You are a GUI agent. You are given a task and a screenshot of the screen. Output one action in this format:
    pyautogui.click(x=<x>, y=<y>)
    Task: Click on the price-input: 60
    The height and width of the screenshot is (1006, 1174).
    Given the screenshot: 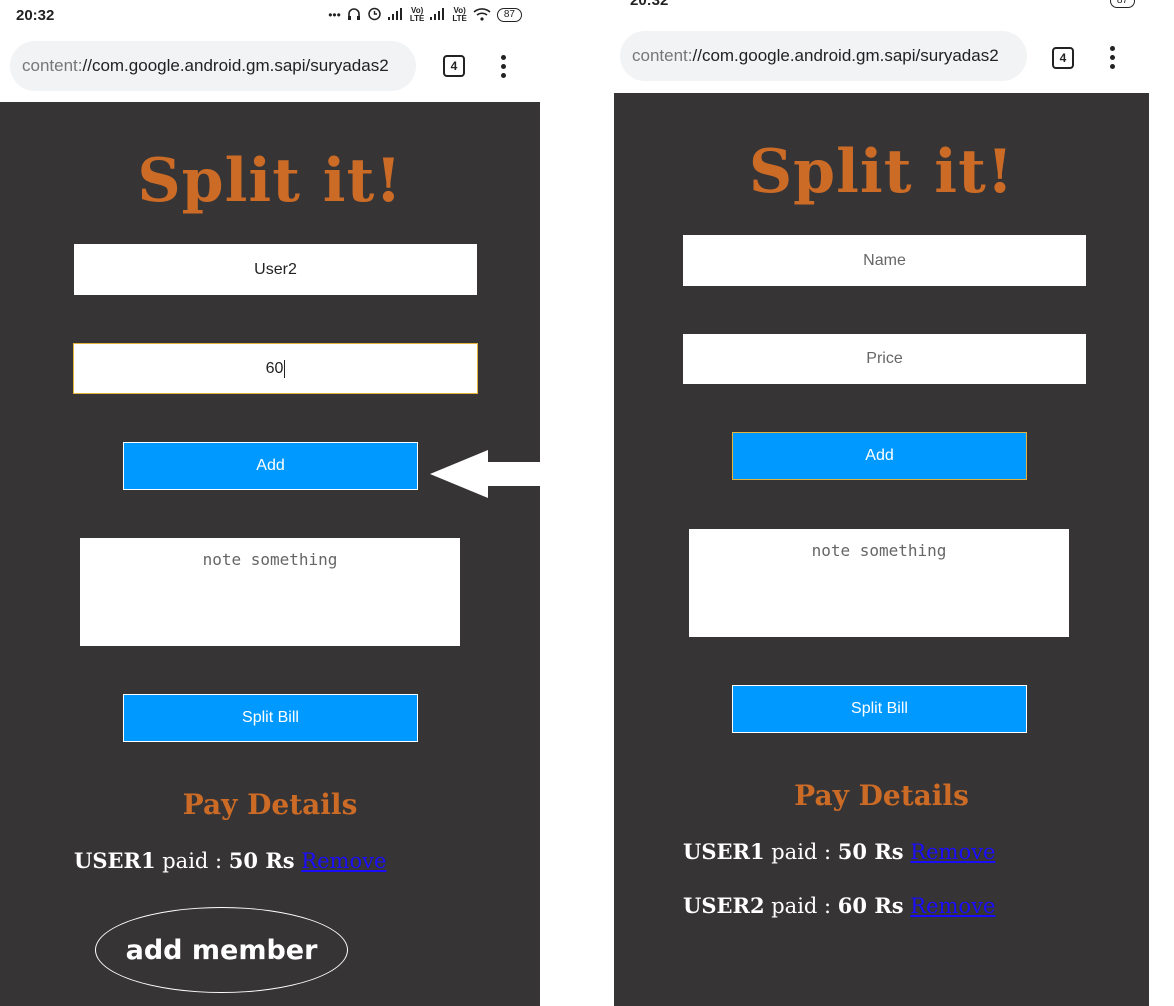 What is the action you would take?
    pyautogui.click(x=275, y=368)
    